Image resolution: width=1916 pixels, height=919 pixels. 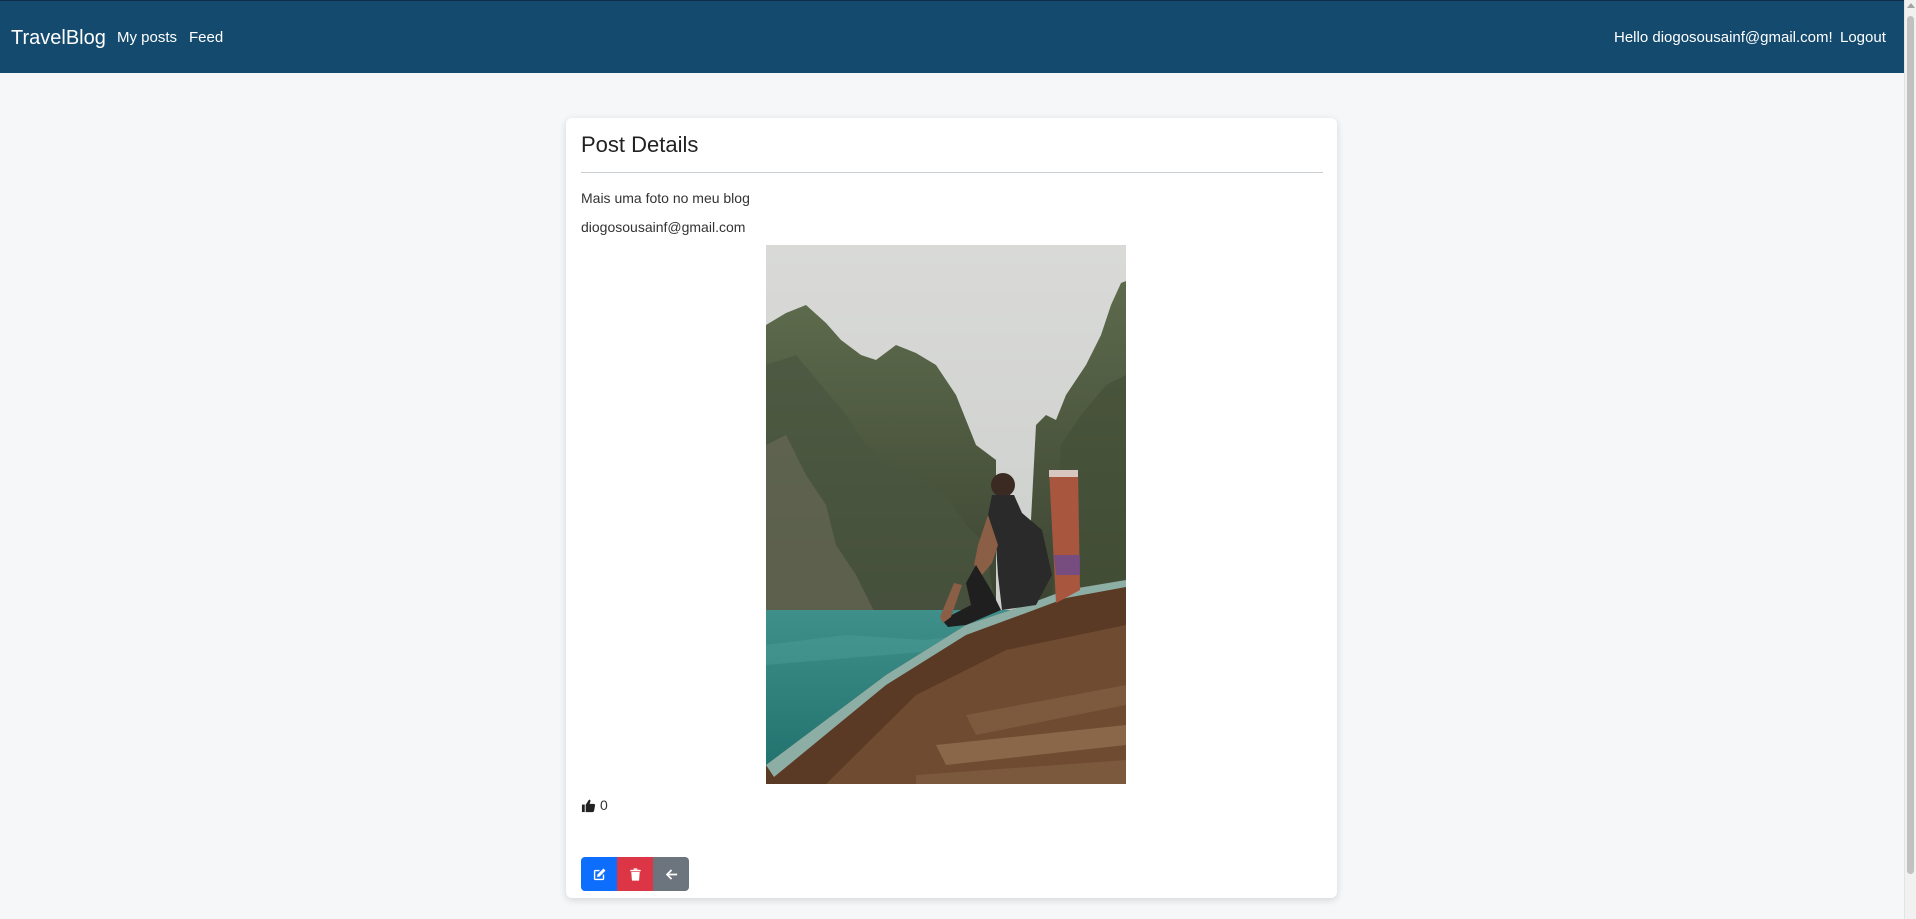 I want to click on trash-icon, so click(x=635, y=874).